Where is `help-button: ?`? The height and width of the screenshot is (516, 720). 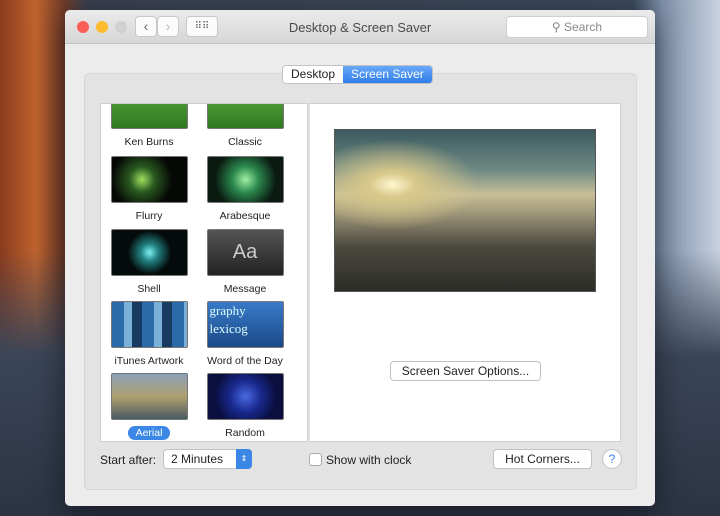
help-button: ? is located at coordinates (612, 459).